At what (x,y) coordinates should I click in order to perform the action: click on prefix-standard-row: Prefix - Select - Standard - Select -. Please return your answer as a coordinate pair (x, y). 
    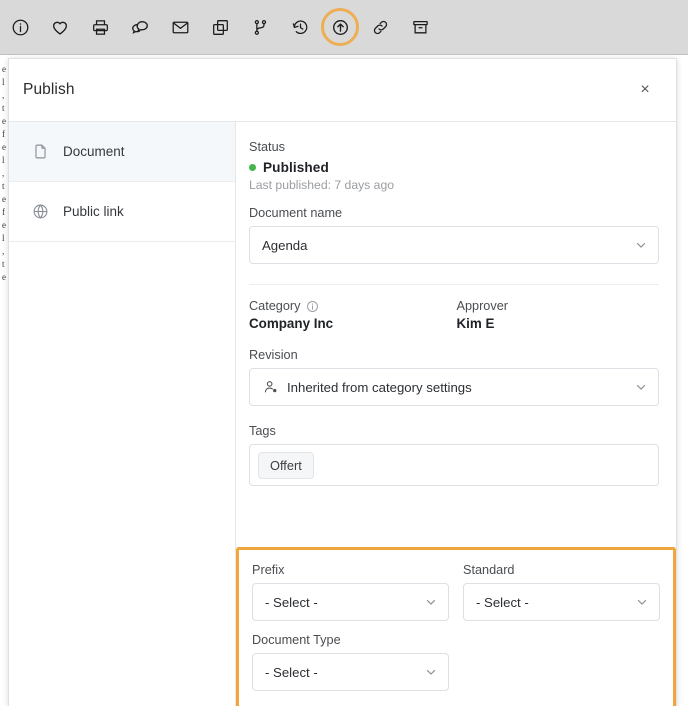
    Looking at the image, I should click on (456, 592).